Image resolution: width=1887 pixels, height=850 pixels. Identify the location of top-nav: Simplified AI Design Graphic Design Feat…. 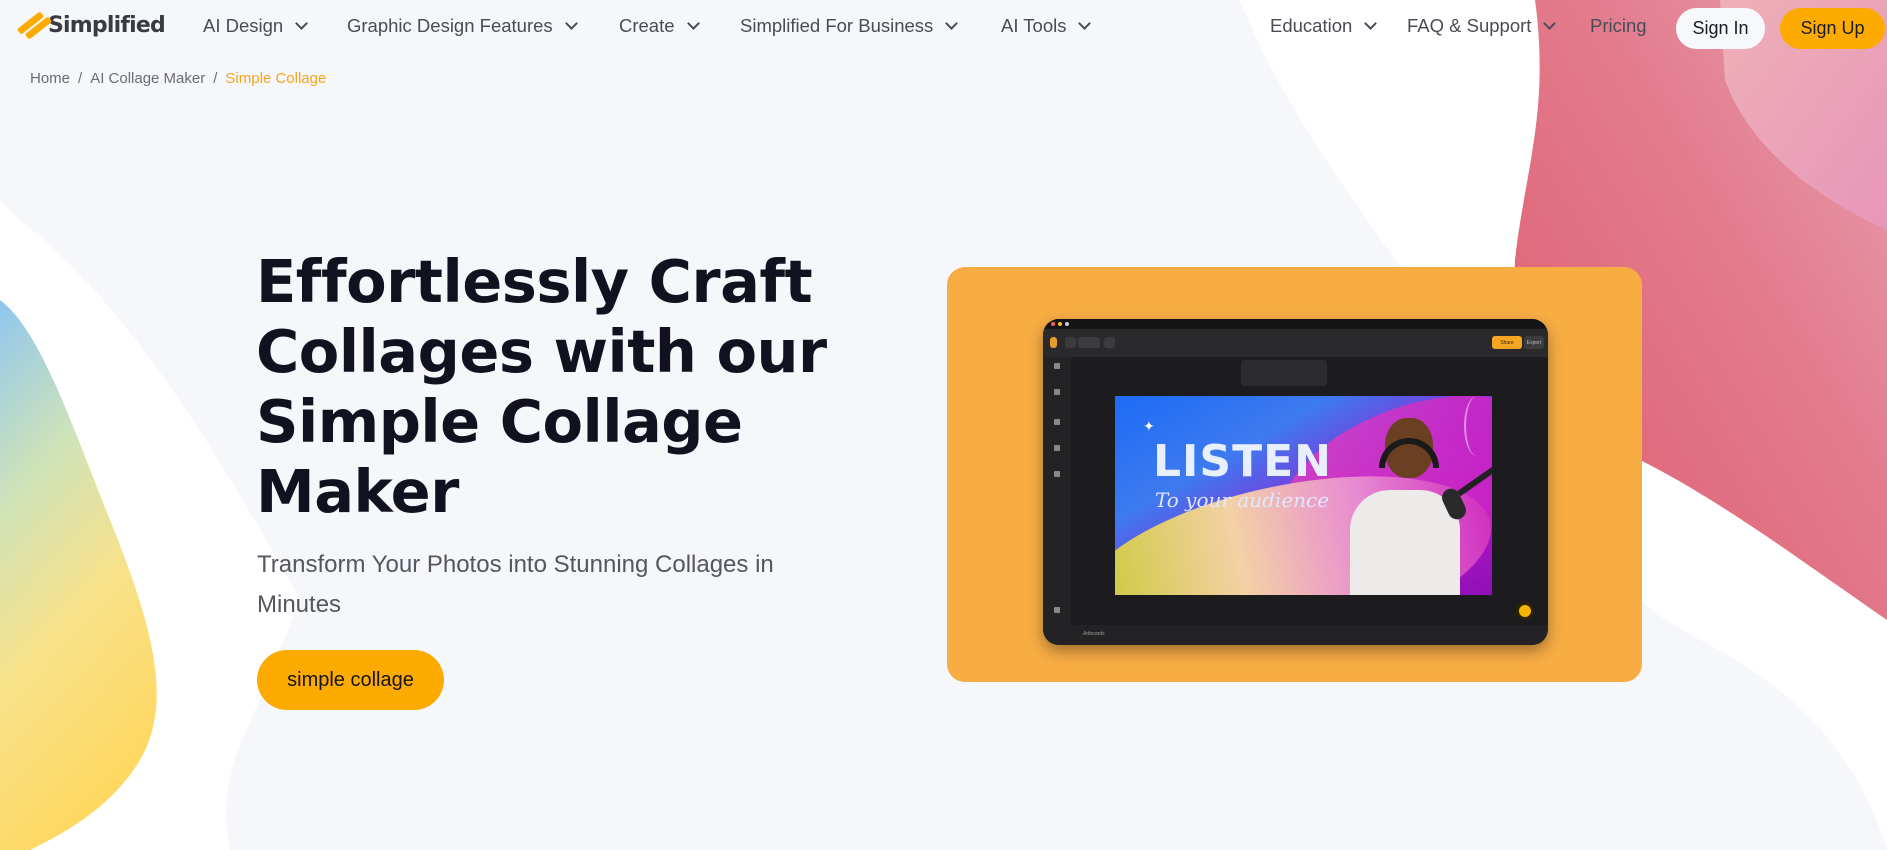
(943, 27).